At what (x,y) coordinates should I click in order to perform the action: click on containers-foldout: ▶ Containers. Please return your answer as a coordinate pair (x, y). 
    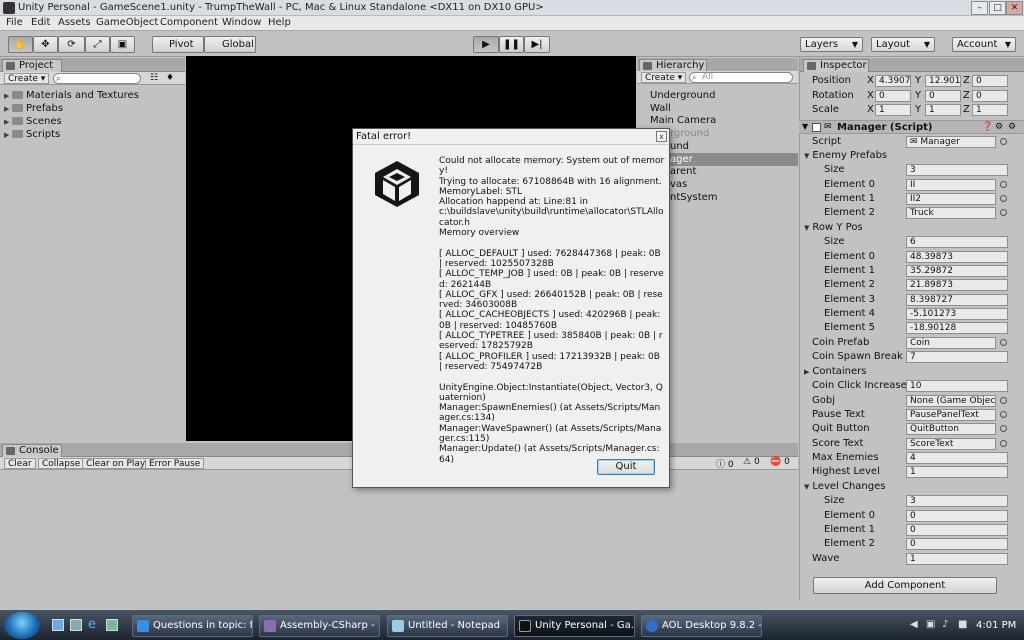
    Looking at the image, I should click on (835, 371).